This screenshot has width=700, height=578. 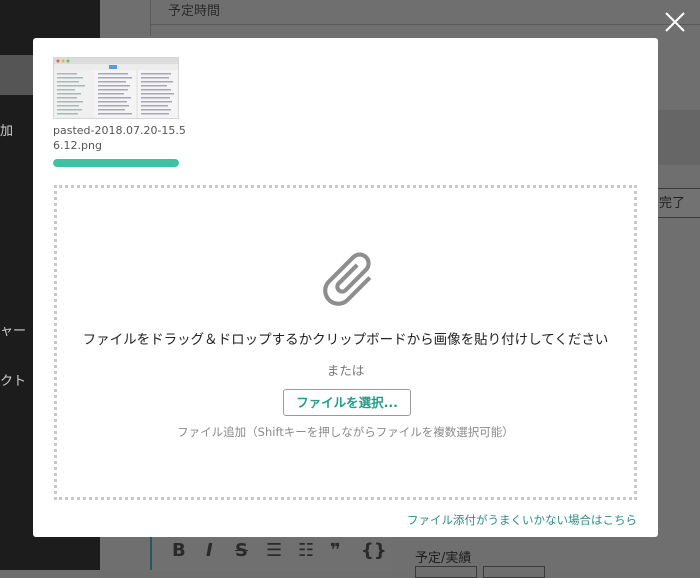 I want to click on sidebar-item-label: 加, so click(x=7, y=131).